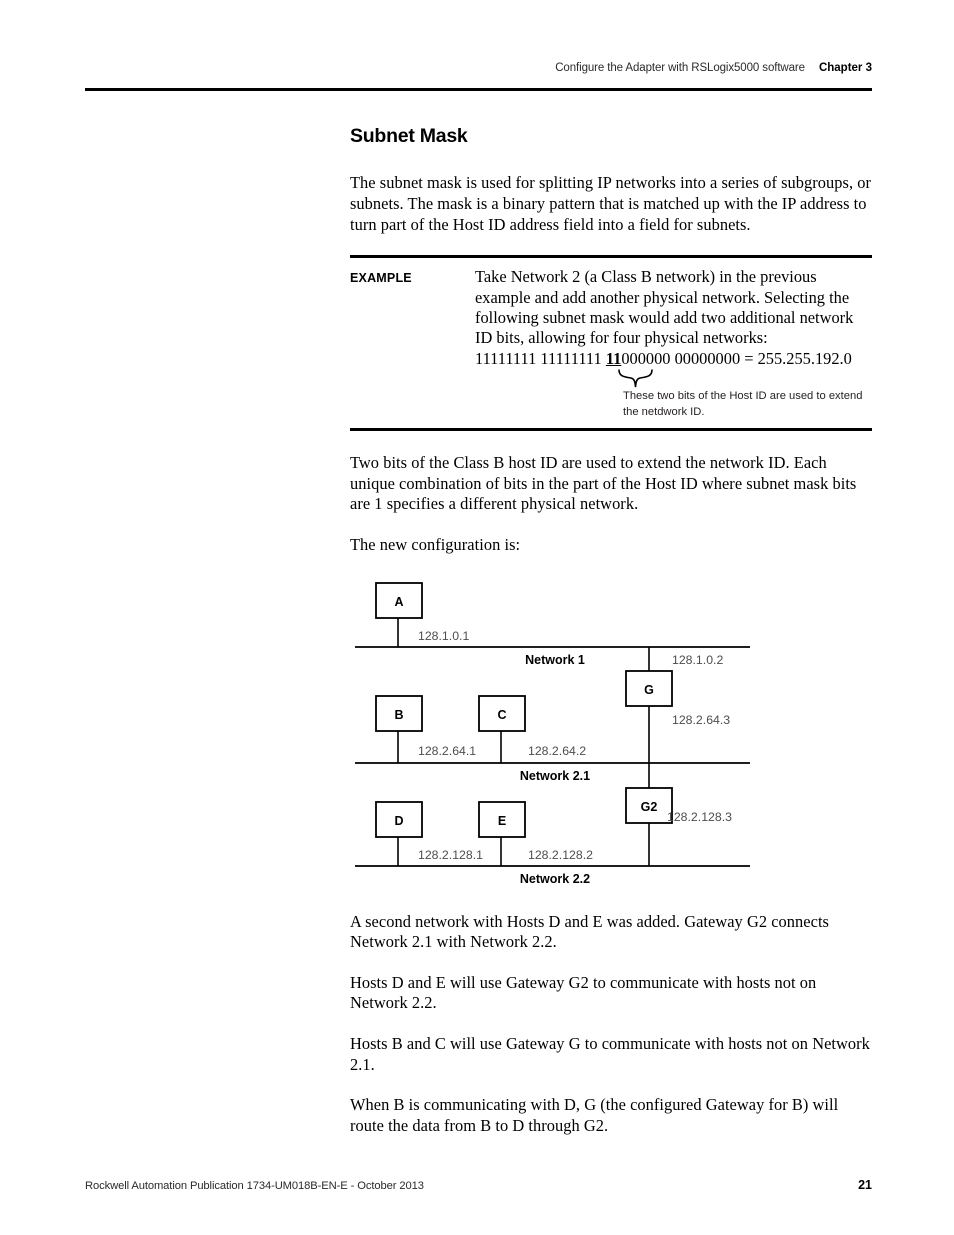 The height and width of the screenshot is (1235, 954). Describe the element at coordinates (697, 660) in the screenshot. I see `address-g-top: 128.1.0.2` at that location.